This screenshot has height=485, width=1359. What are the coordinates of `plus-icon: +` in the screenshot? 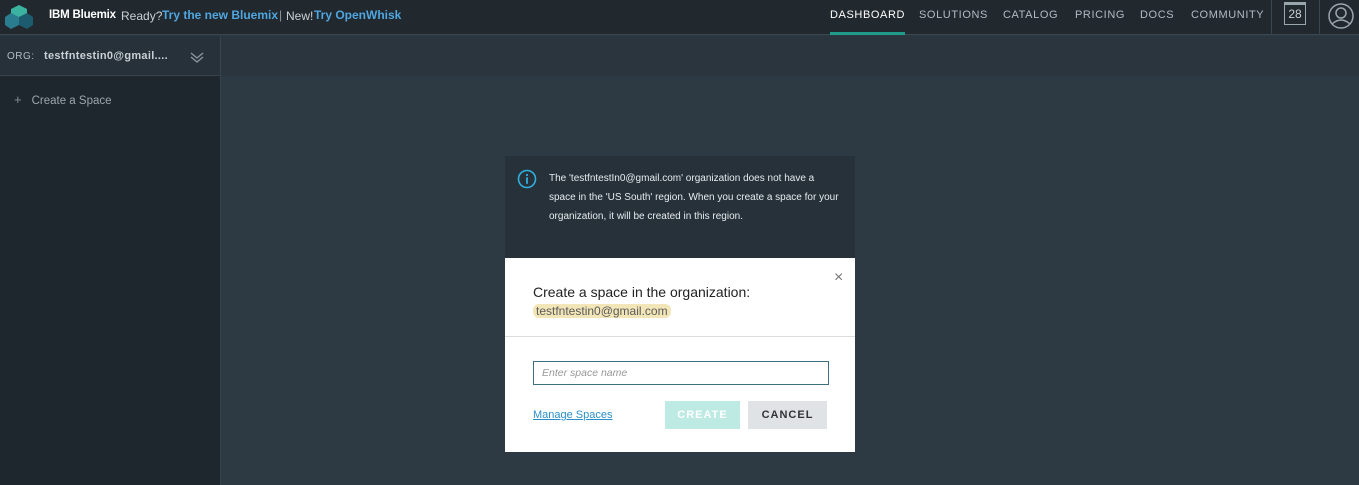 It's located at (18, 99).